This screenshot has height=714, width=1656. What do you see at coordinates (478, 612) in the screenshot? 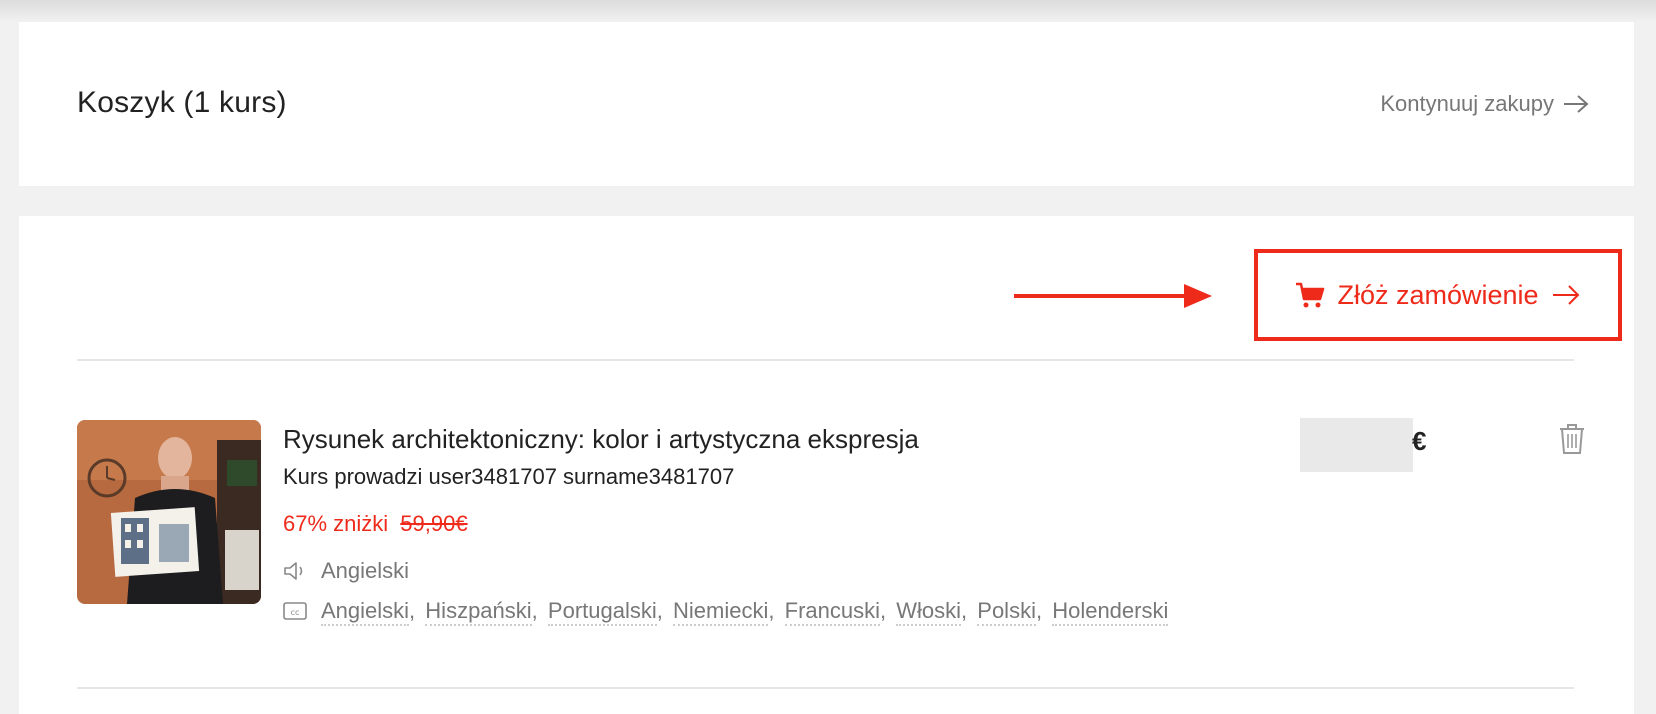
I see `subtitle-language: Hiszpański` at bounding box center [478, 612].